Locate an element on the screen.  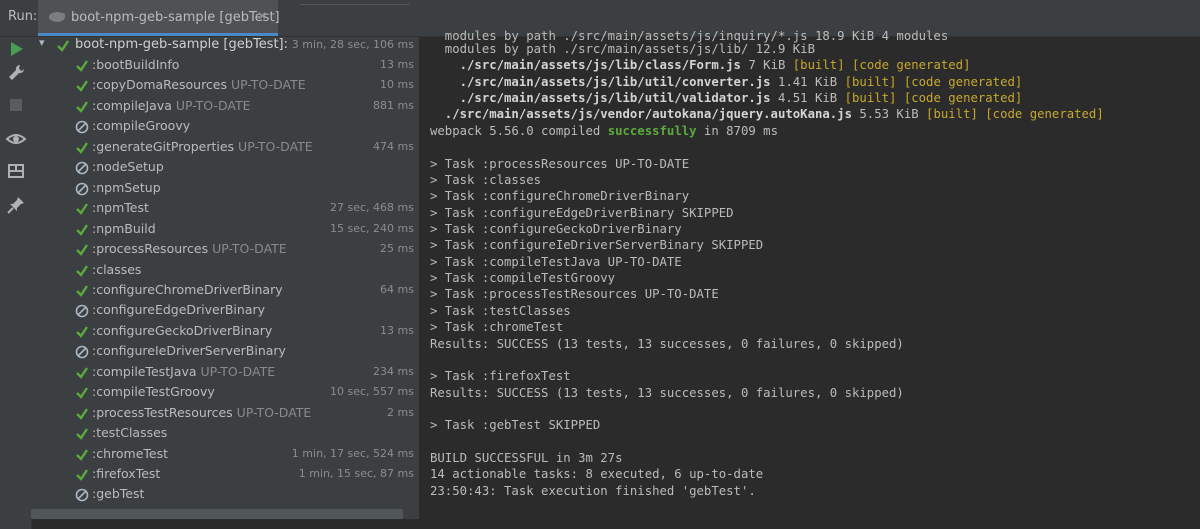
tab-geb-test: boot-npm-geb-sample [gebTest] ✕ is located at coordinates (159, 18).